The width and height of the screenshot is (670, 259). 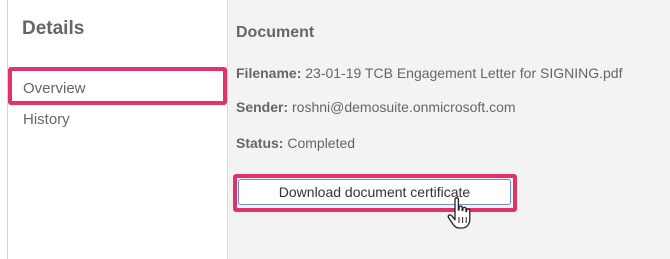 I want to click on status-row: Status: Completed, so click(x=295, y=143).